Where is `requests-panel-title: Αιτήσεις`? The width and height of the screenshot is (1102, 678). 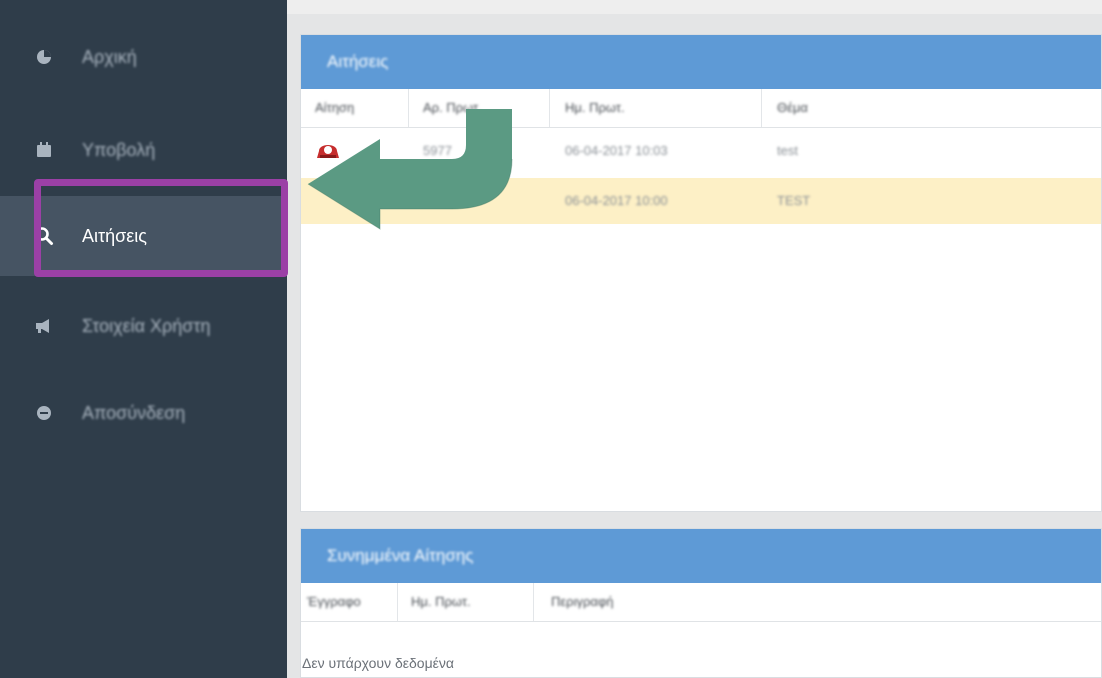
requests-panel-title: Αιτήσεις is located at coordinates (358, 61).